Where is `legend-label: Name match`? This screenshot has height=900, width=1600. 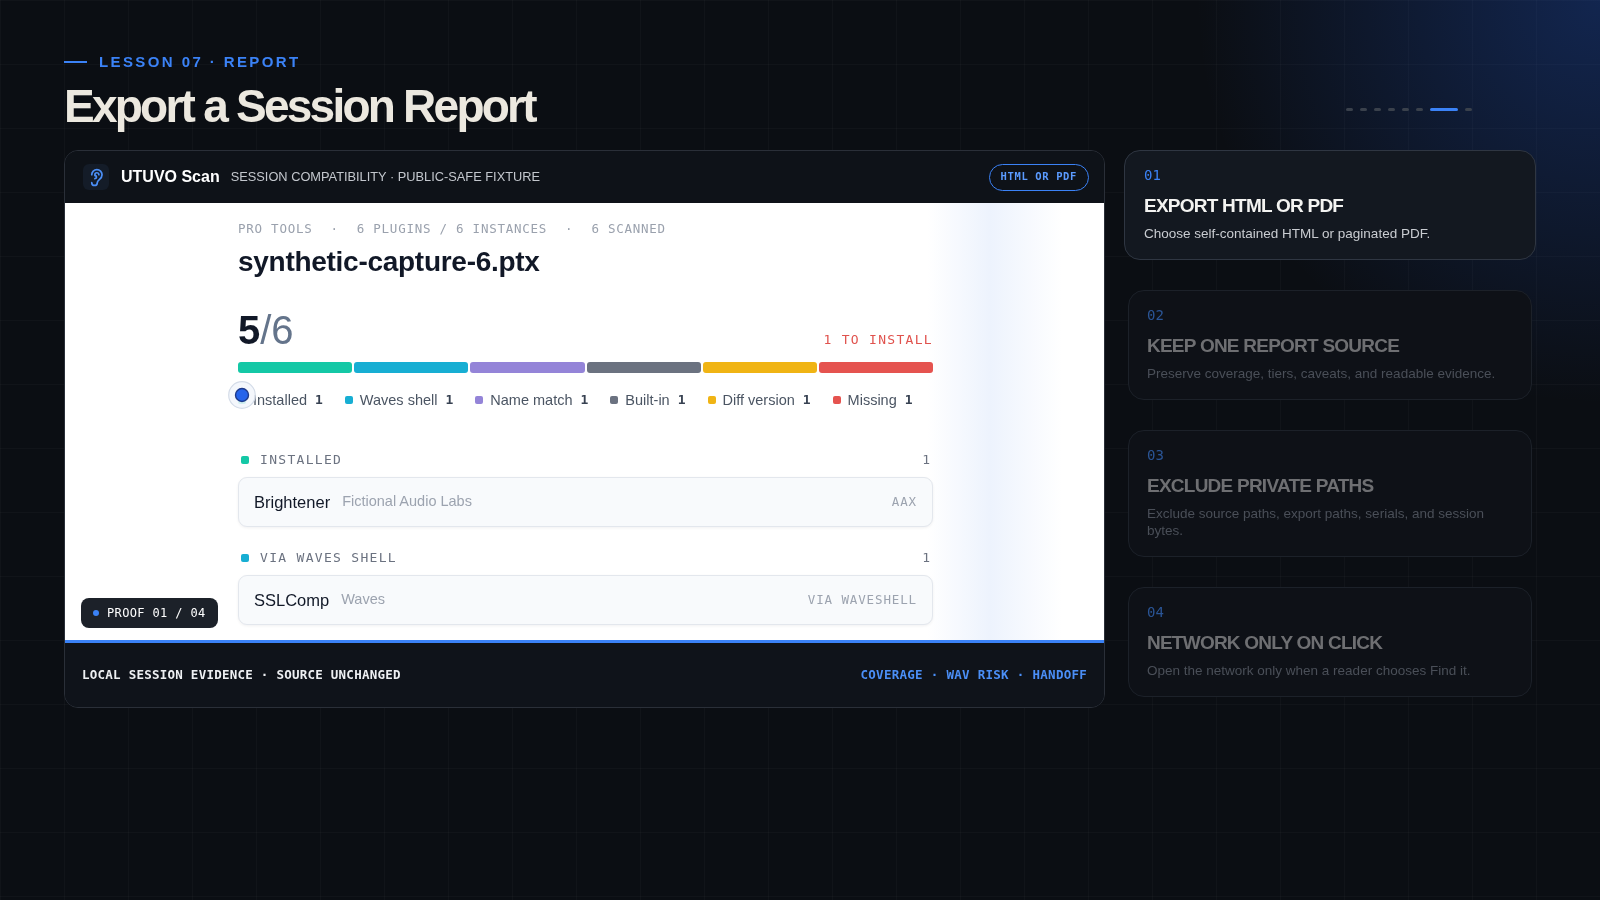 legend-label: Name match is located at coordinates (531, 400).